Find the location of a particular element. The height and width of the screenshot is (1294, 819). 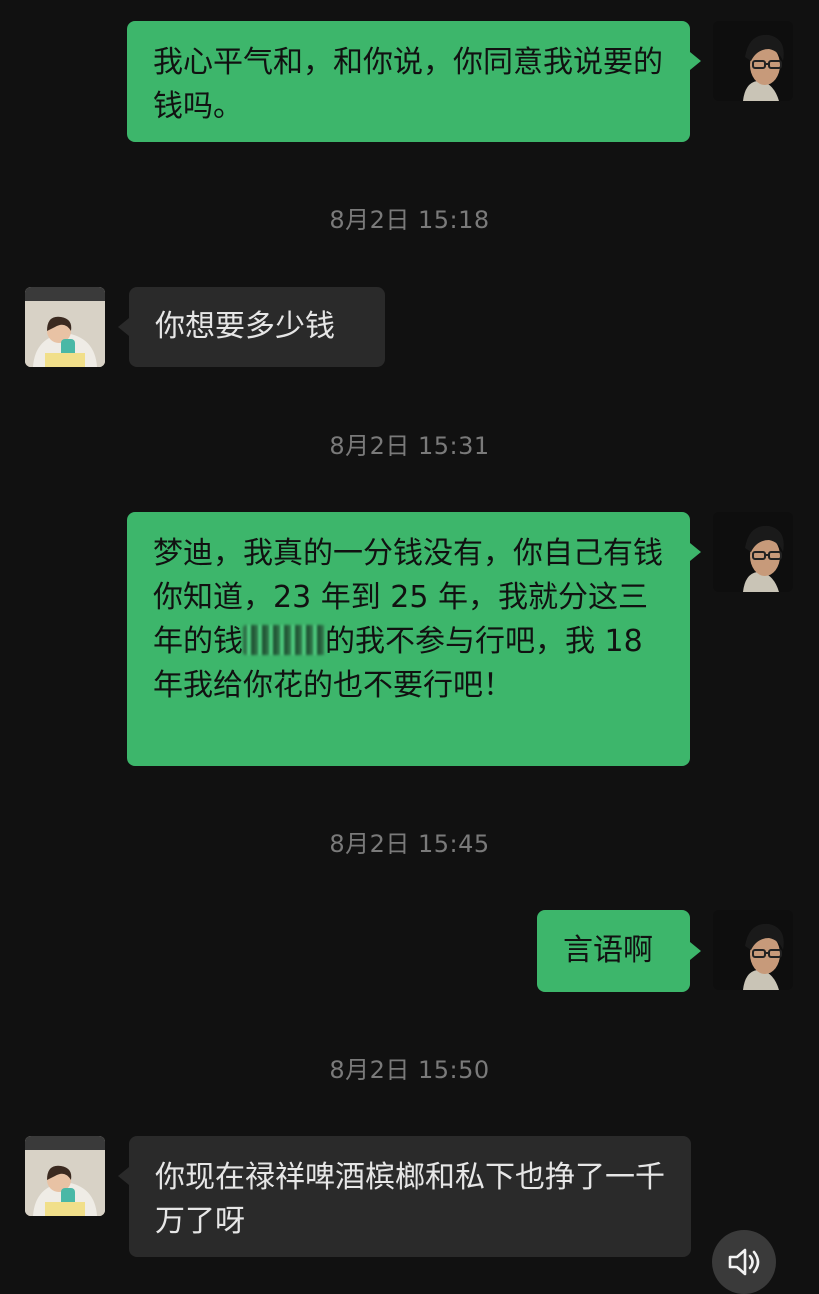

timestamp: 8月2日 15:50 is located at coordinates (409, 1070).